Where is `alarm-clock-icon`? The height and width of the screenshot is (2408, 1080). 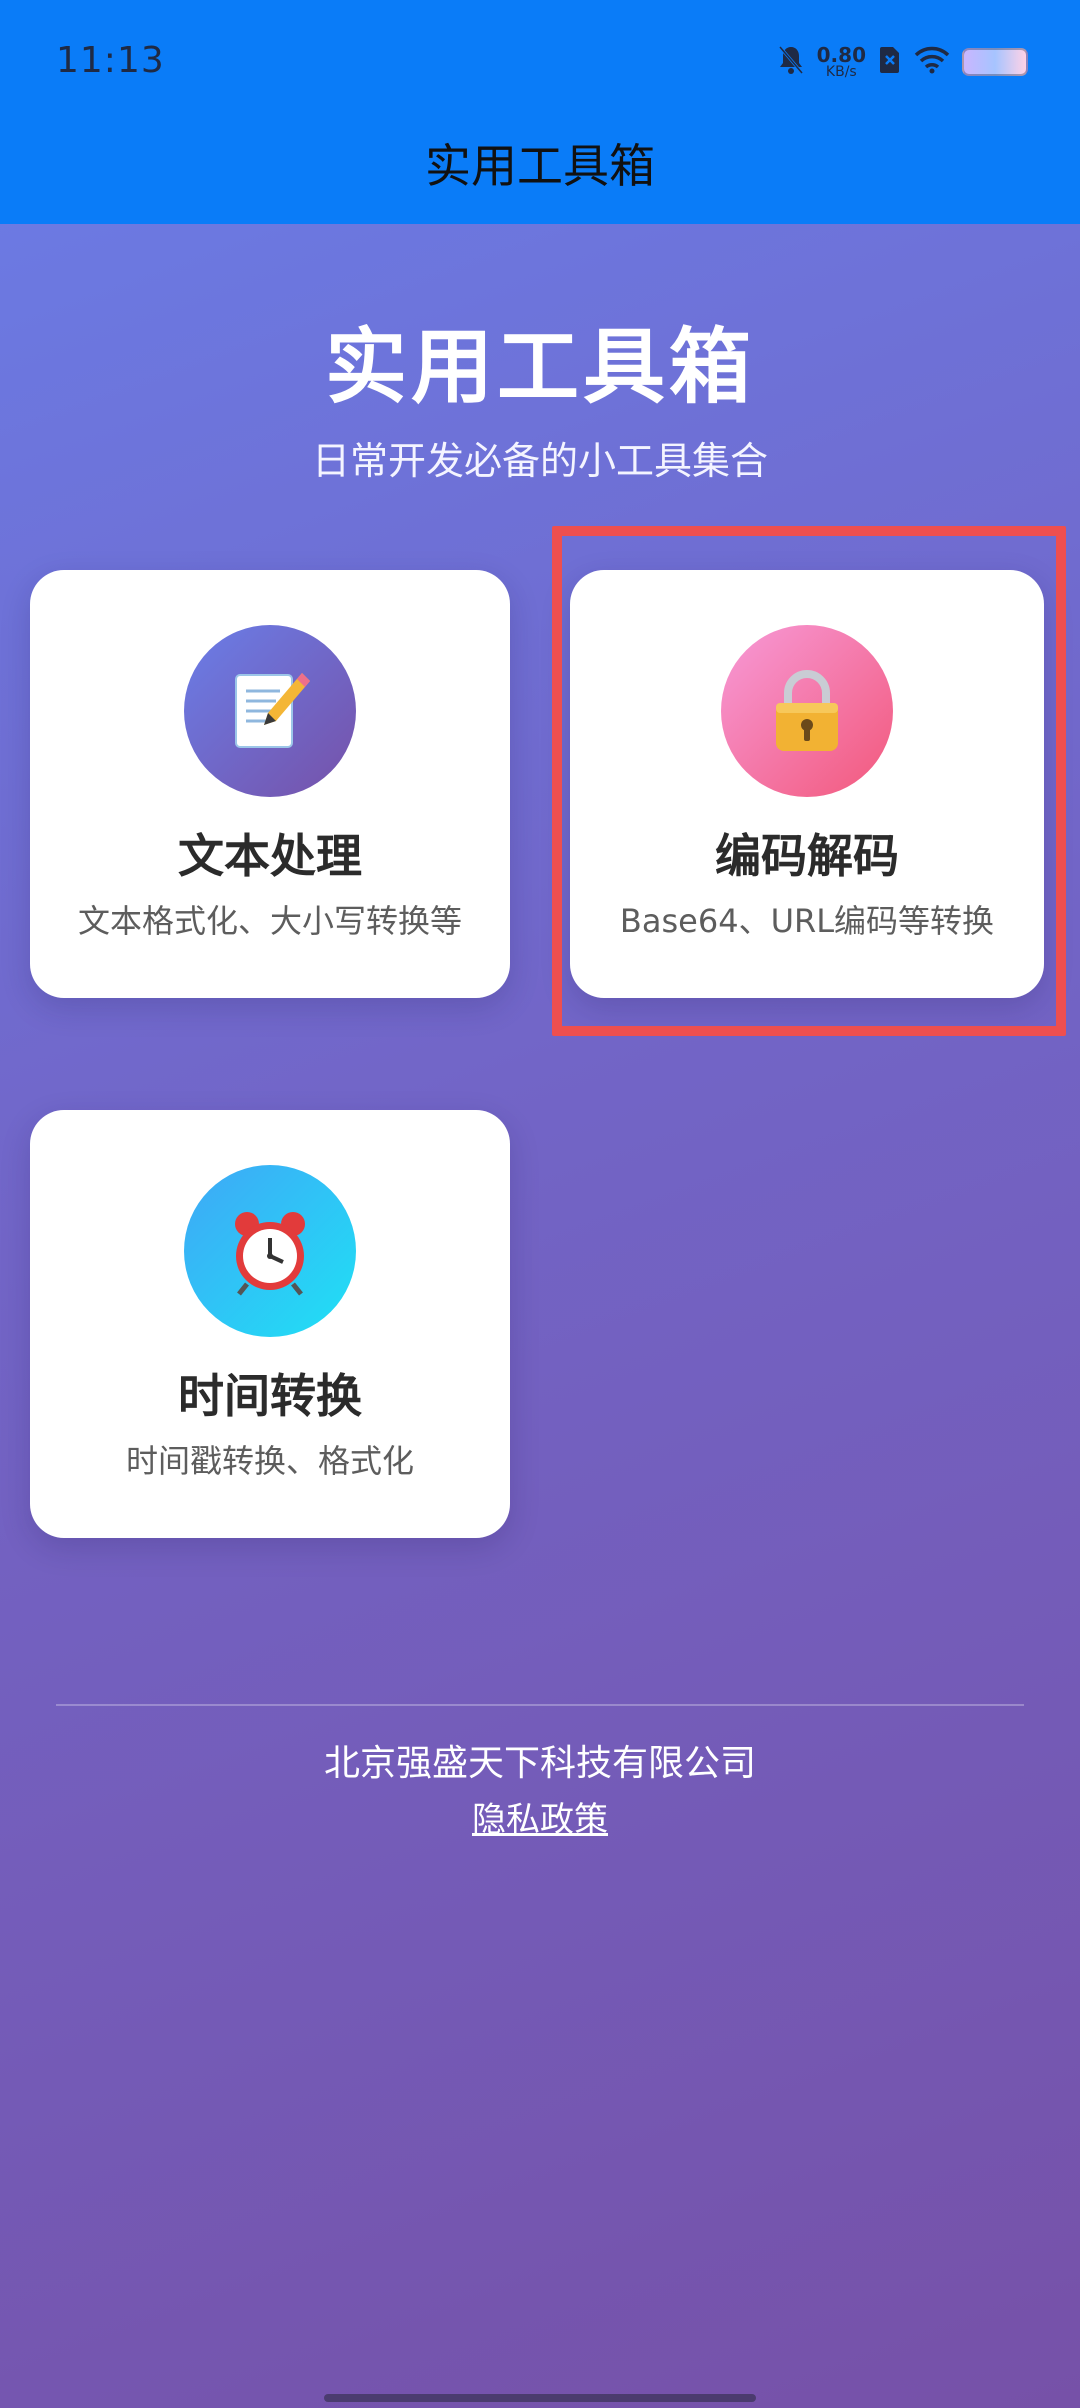 alarm-clock-icon is located at coordinates (270, 1251).